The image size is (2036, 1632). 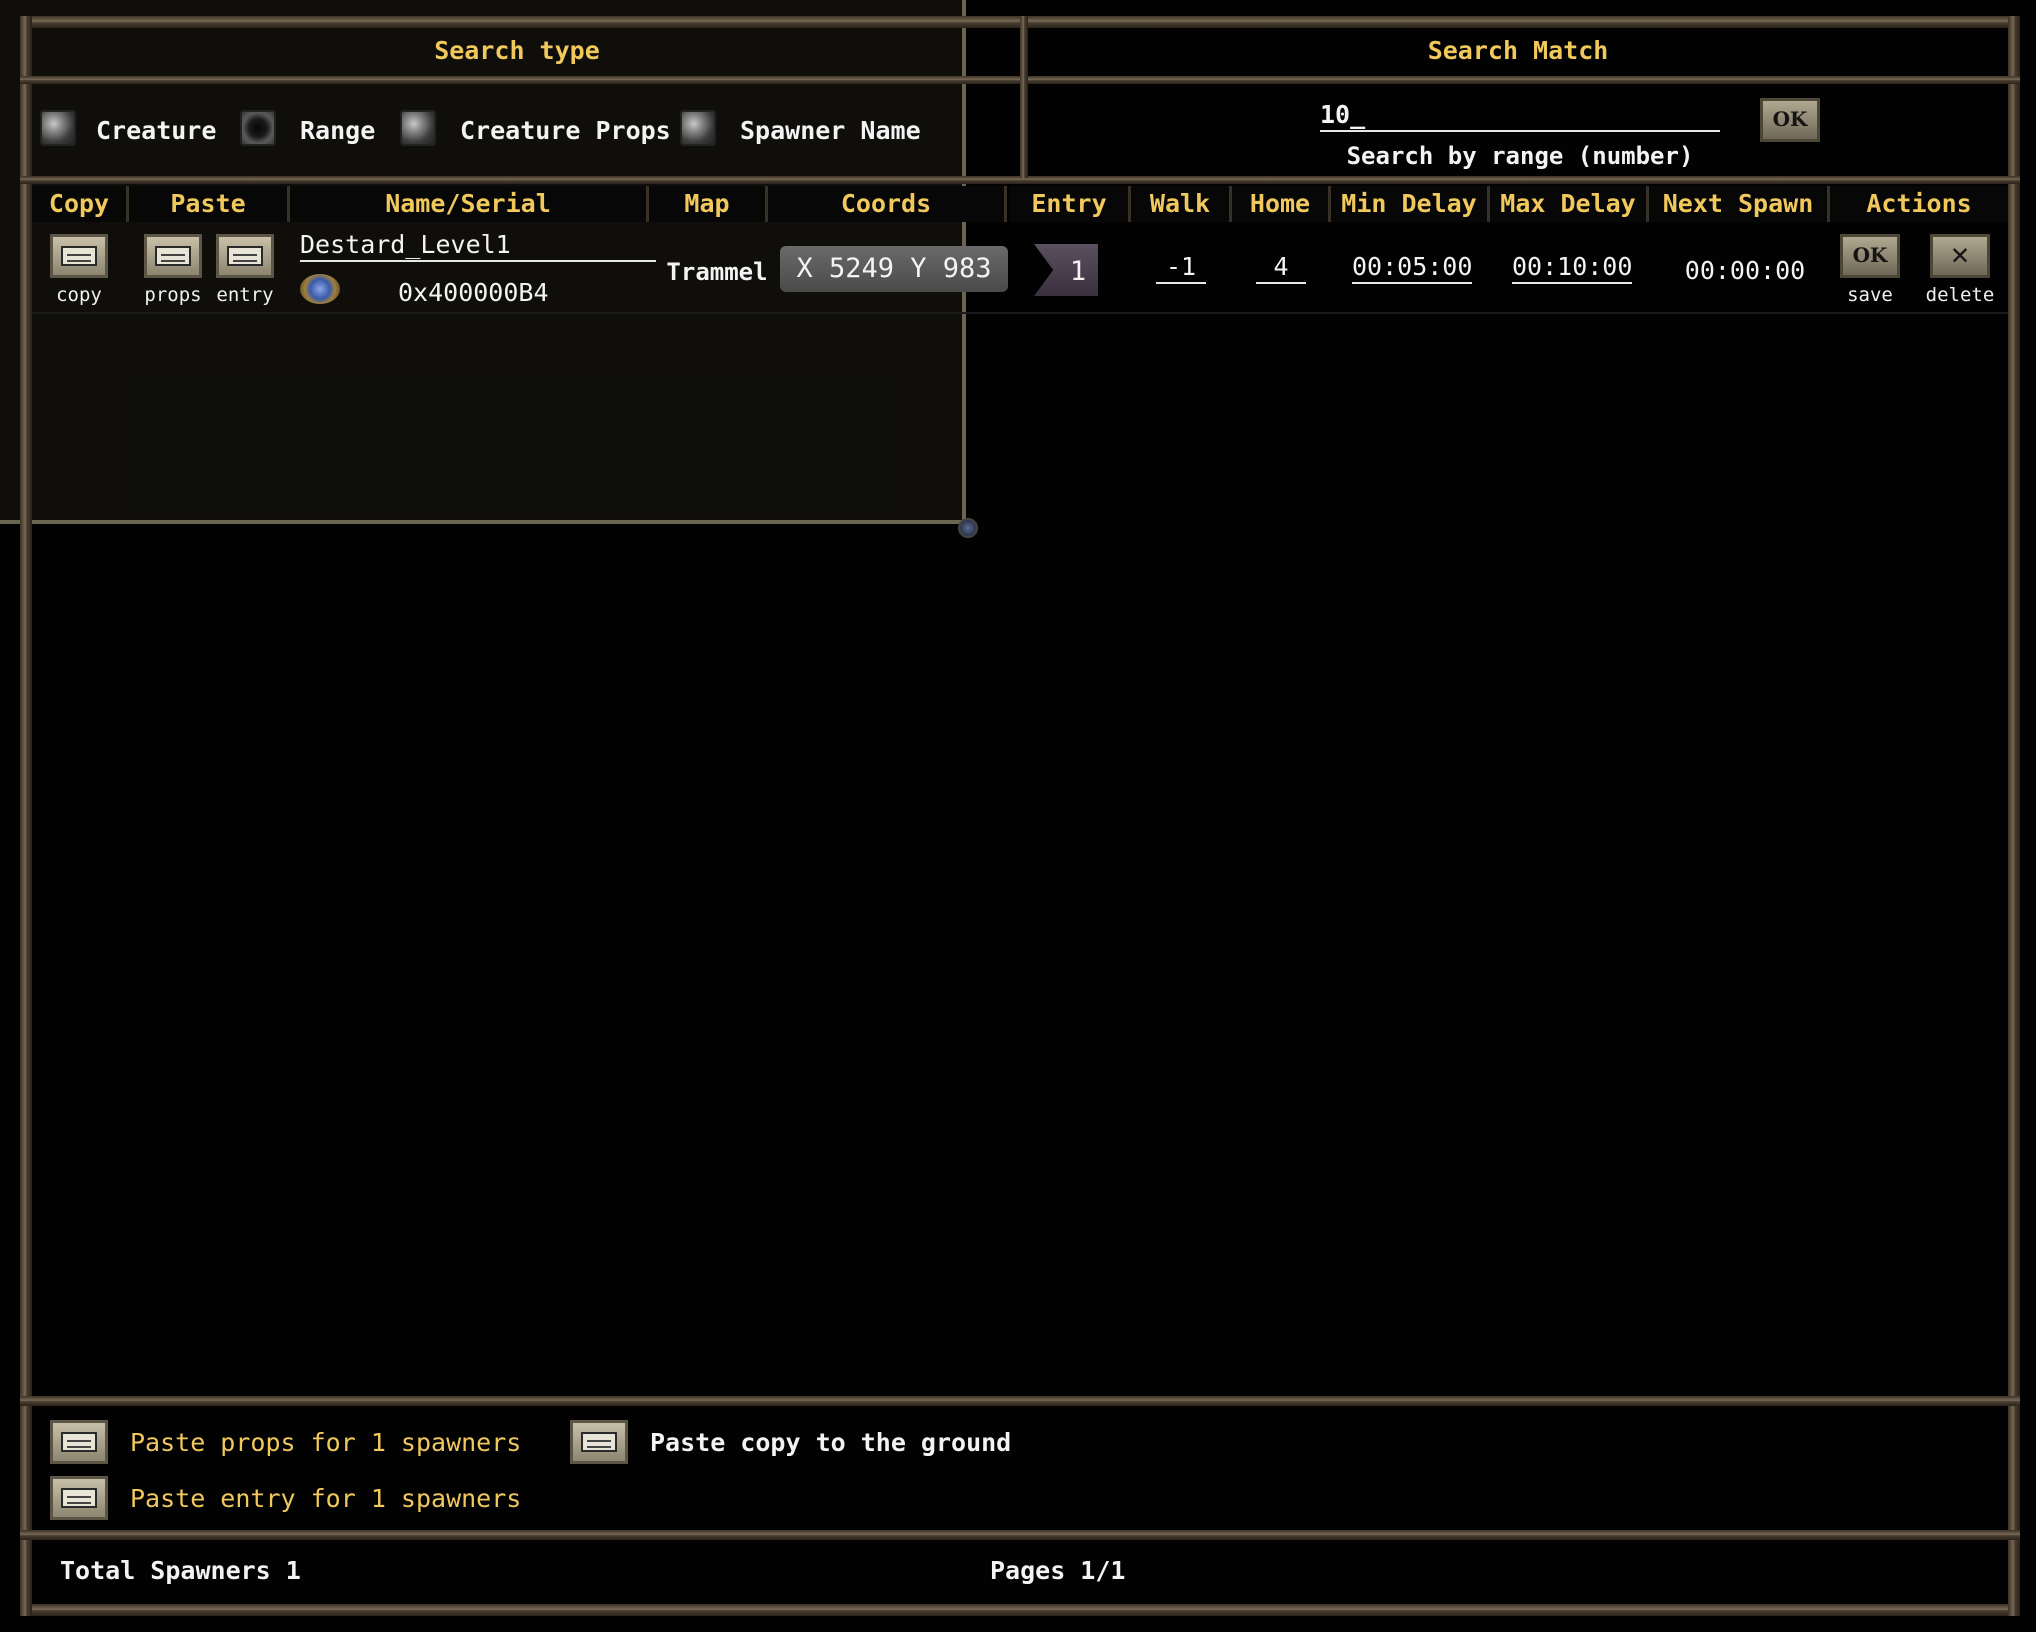 What do you see at coordinates (831, 1442) in the screenshot?
I see `paste-ground-label: Paste copy to the ground` at bounding box center [831, 1442].